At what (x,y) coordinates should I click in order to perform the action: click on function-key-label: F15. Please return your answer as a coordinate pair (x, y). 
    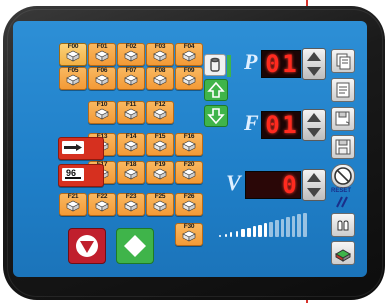
    Looking at the image, I should click on (160, 136).